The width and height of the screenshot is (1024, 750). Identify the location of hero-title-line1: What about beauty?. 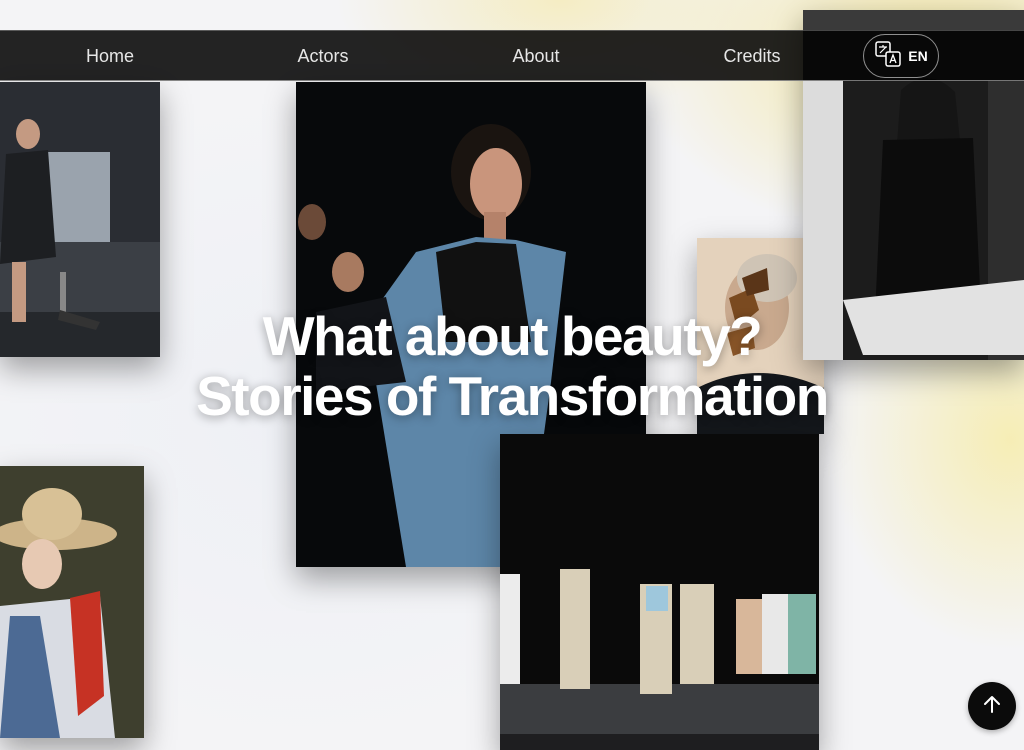
(512, 336).